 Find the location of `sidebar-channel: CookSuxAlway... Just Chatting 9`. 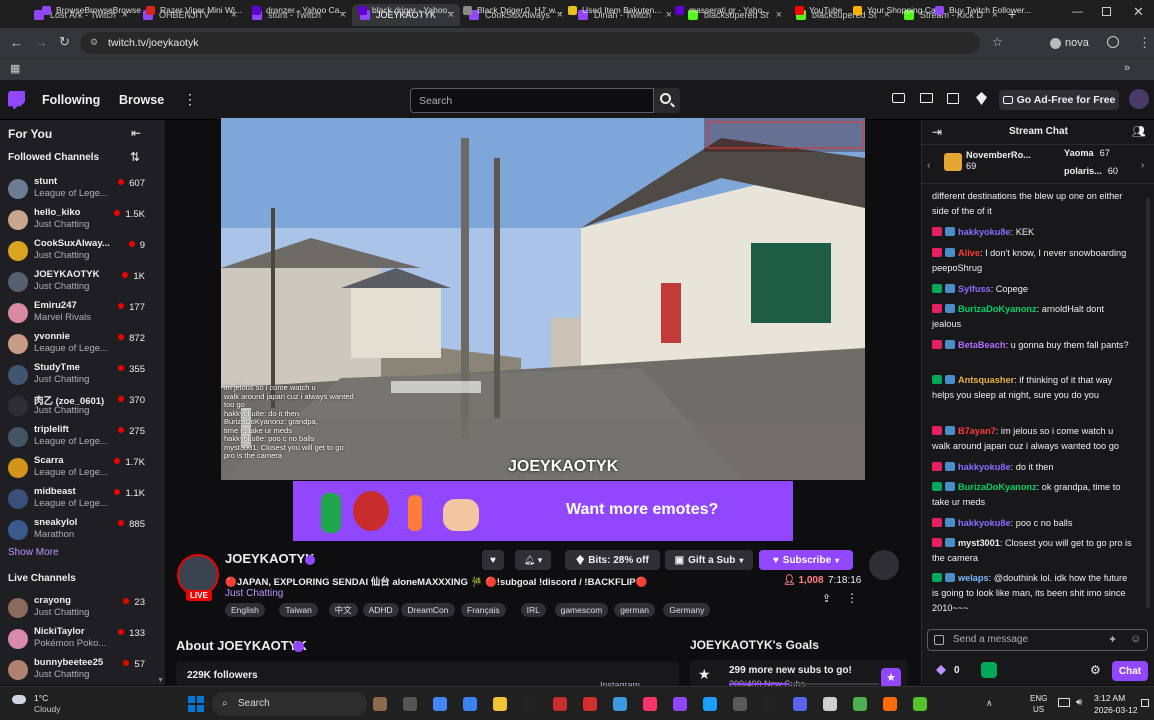

sidebar-channel: CookSuxAlway... Just Chatting 9 is located at coordinates (82, 253).